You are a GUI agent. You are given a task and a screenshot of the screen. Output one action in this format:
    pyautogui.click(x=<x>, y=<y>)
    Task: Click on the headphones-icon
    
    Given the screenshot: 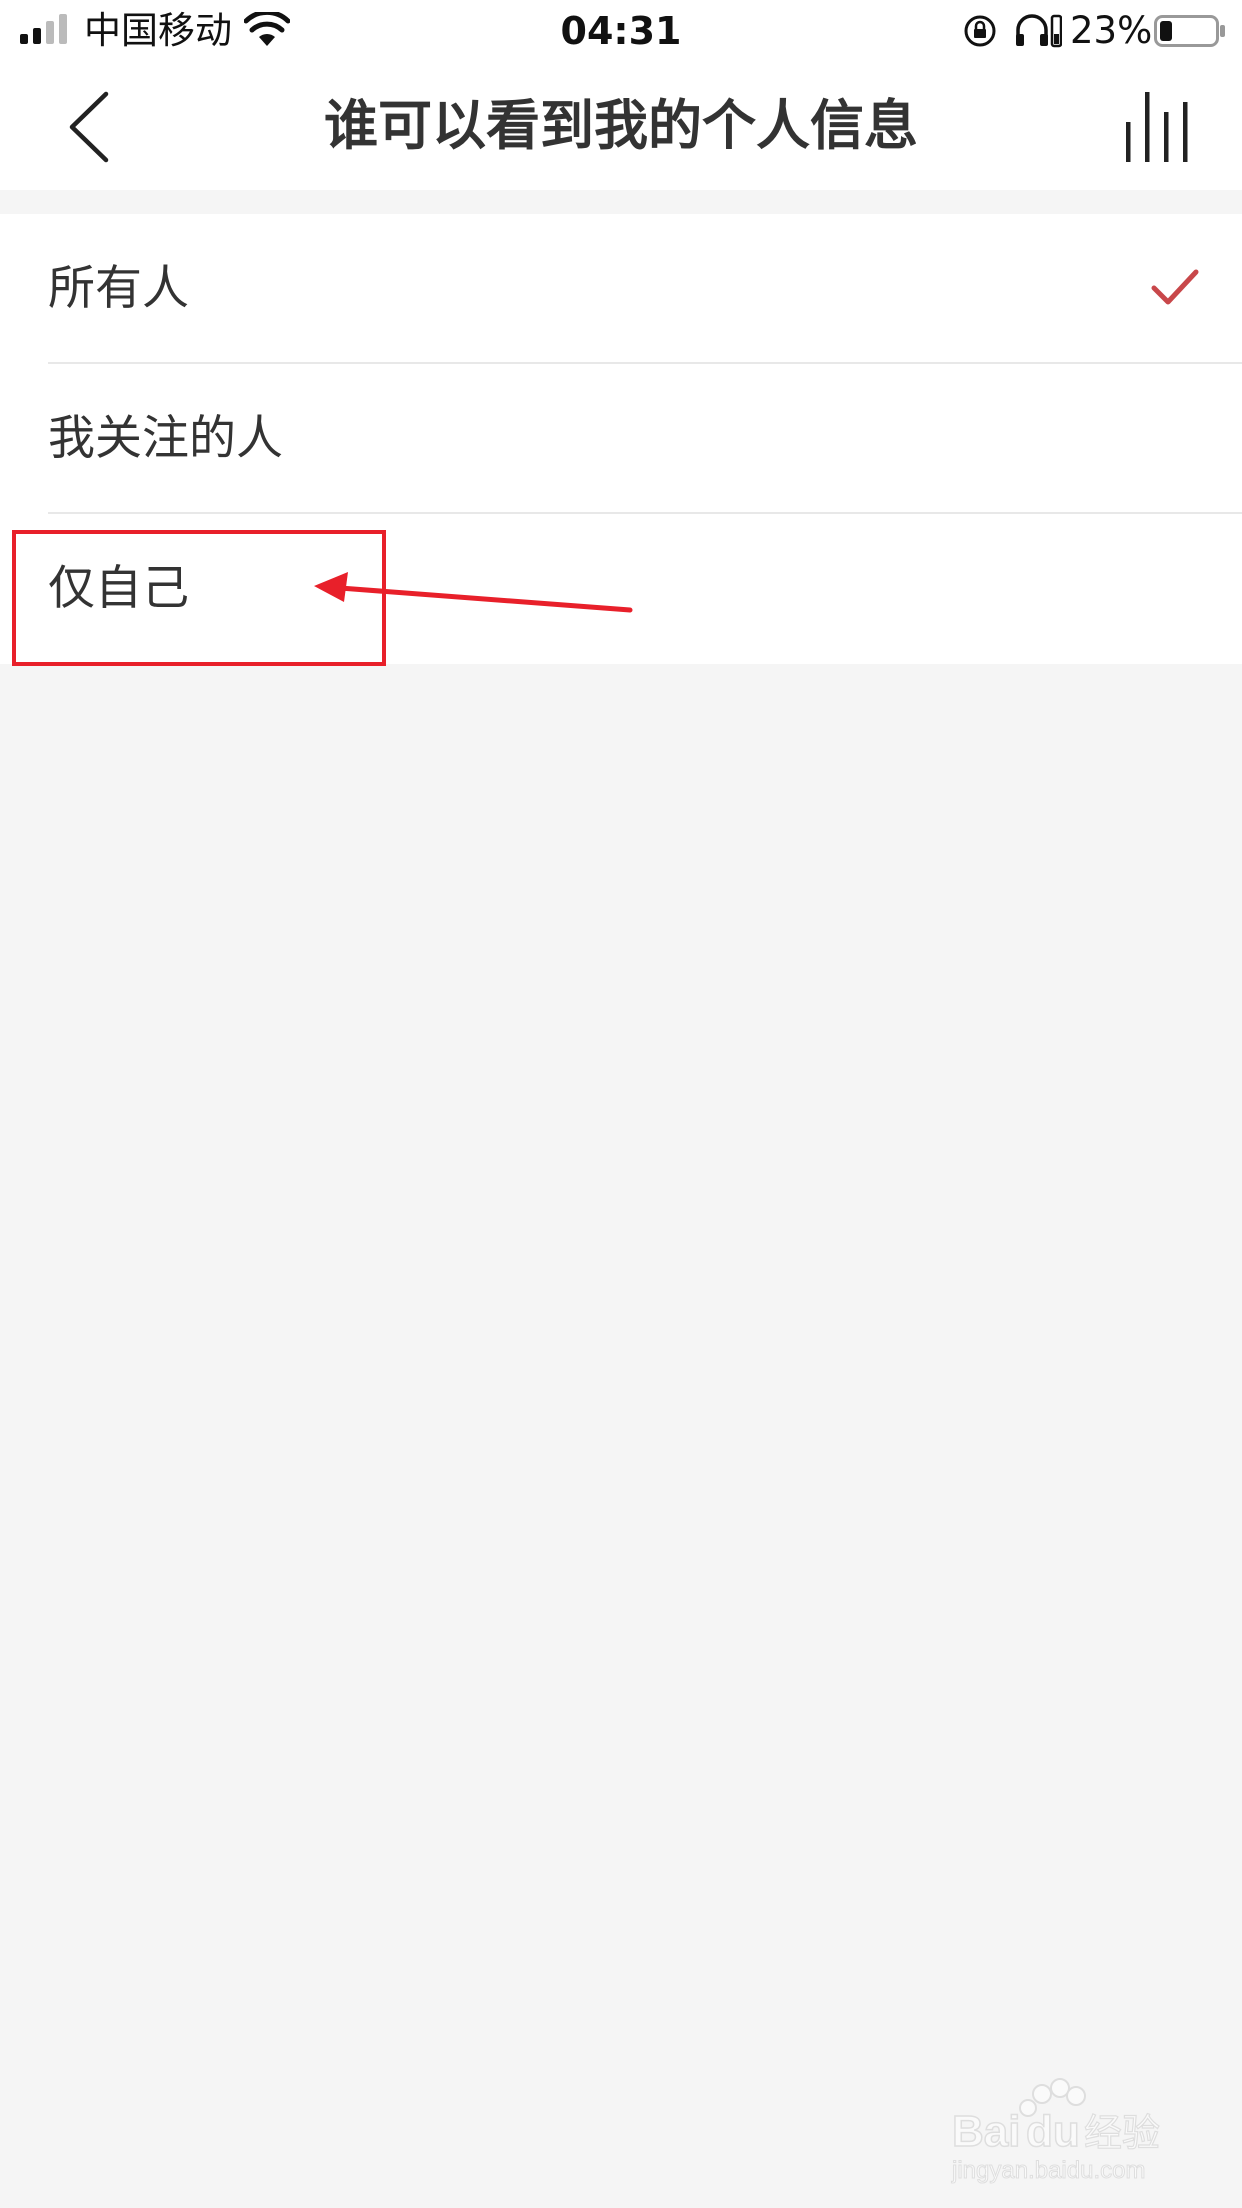 What is the action you would take?
    pyautogui.click(x=1039, y=31)
    